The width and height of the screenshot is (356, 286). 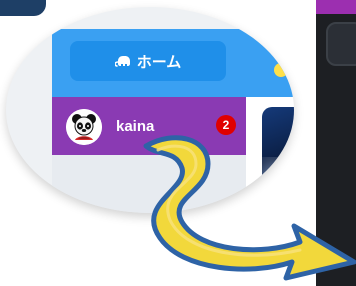 What do you see at coordinates (336, 7) in the screenshot?
I see `right-panel-topbar` at bounding box center [336, 7].